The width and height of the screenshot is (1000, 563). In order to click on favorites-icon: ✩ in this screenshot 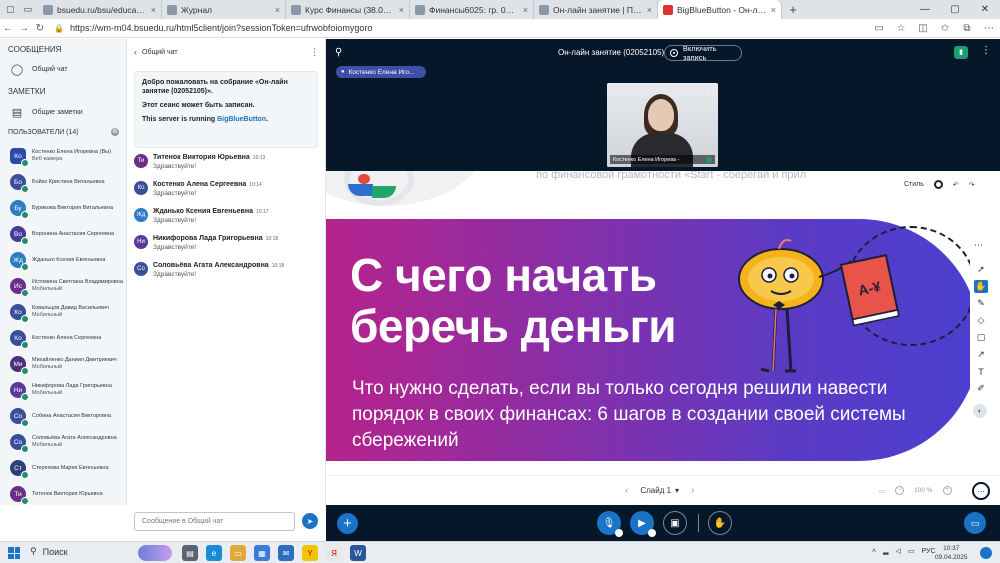, I will do `click(945, 28)`.